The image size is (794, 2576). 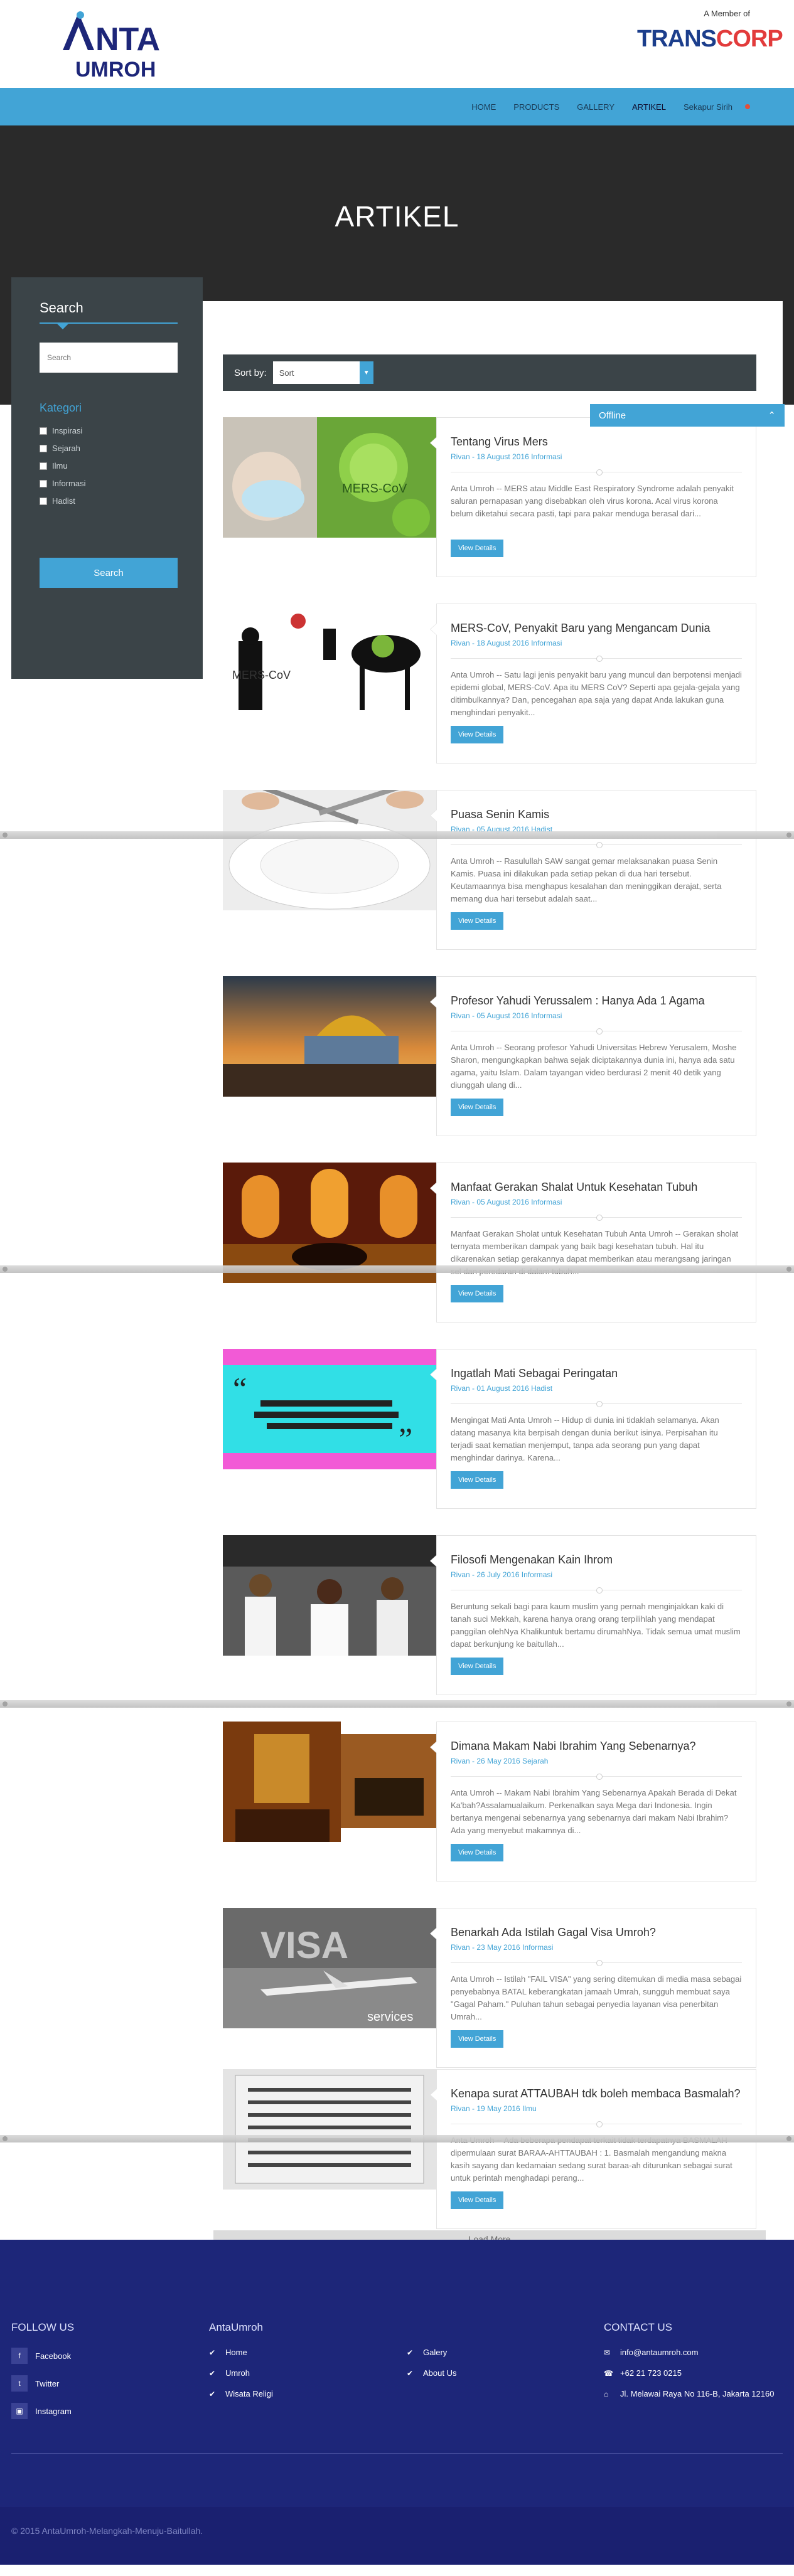 I want to click on footer-link-galery: ✔ Galery, so click(x=431, y=2352).